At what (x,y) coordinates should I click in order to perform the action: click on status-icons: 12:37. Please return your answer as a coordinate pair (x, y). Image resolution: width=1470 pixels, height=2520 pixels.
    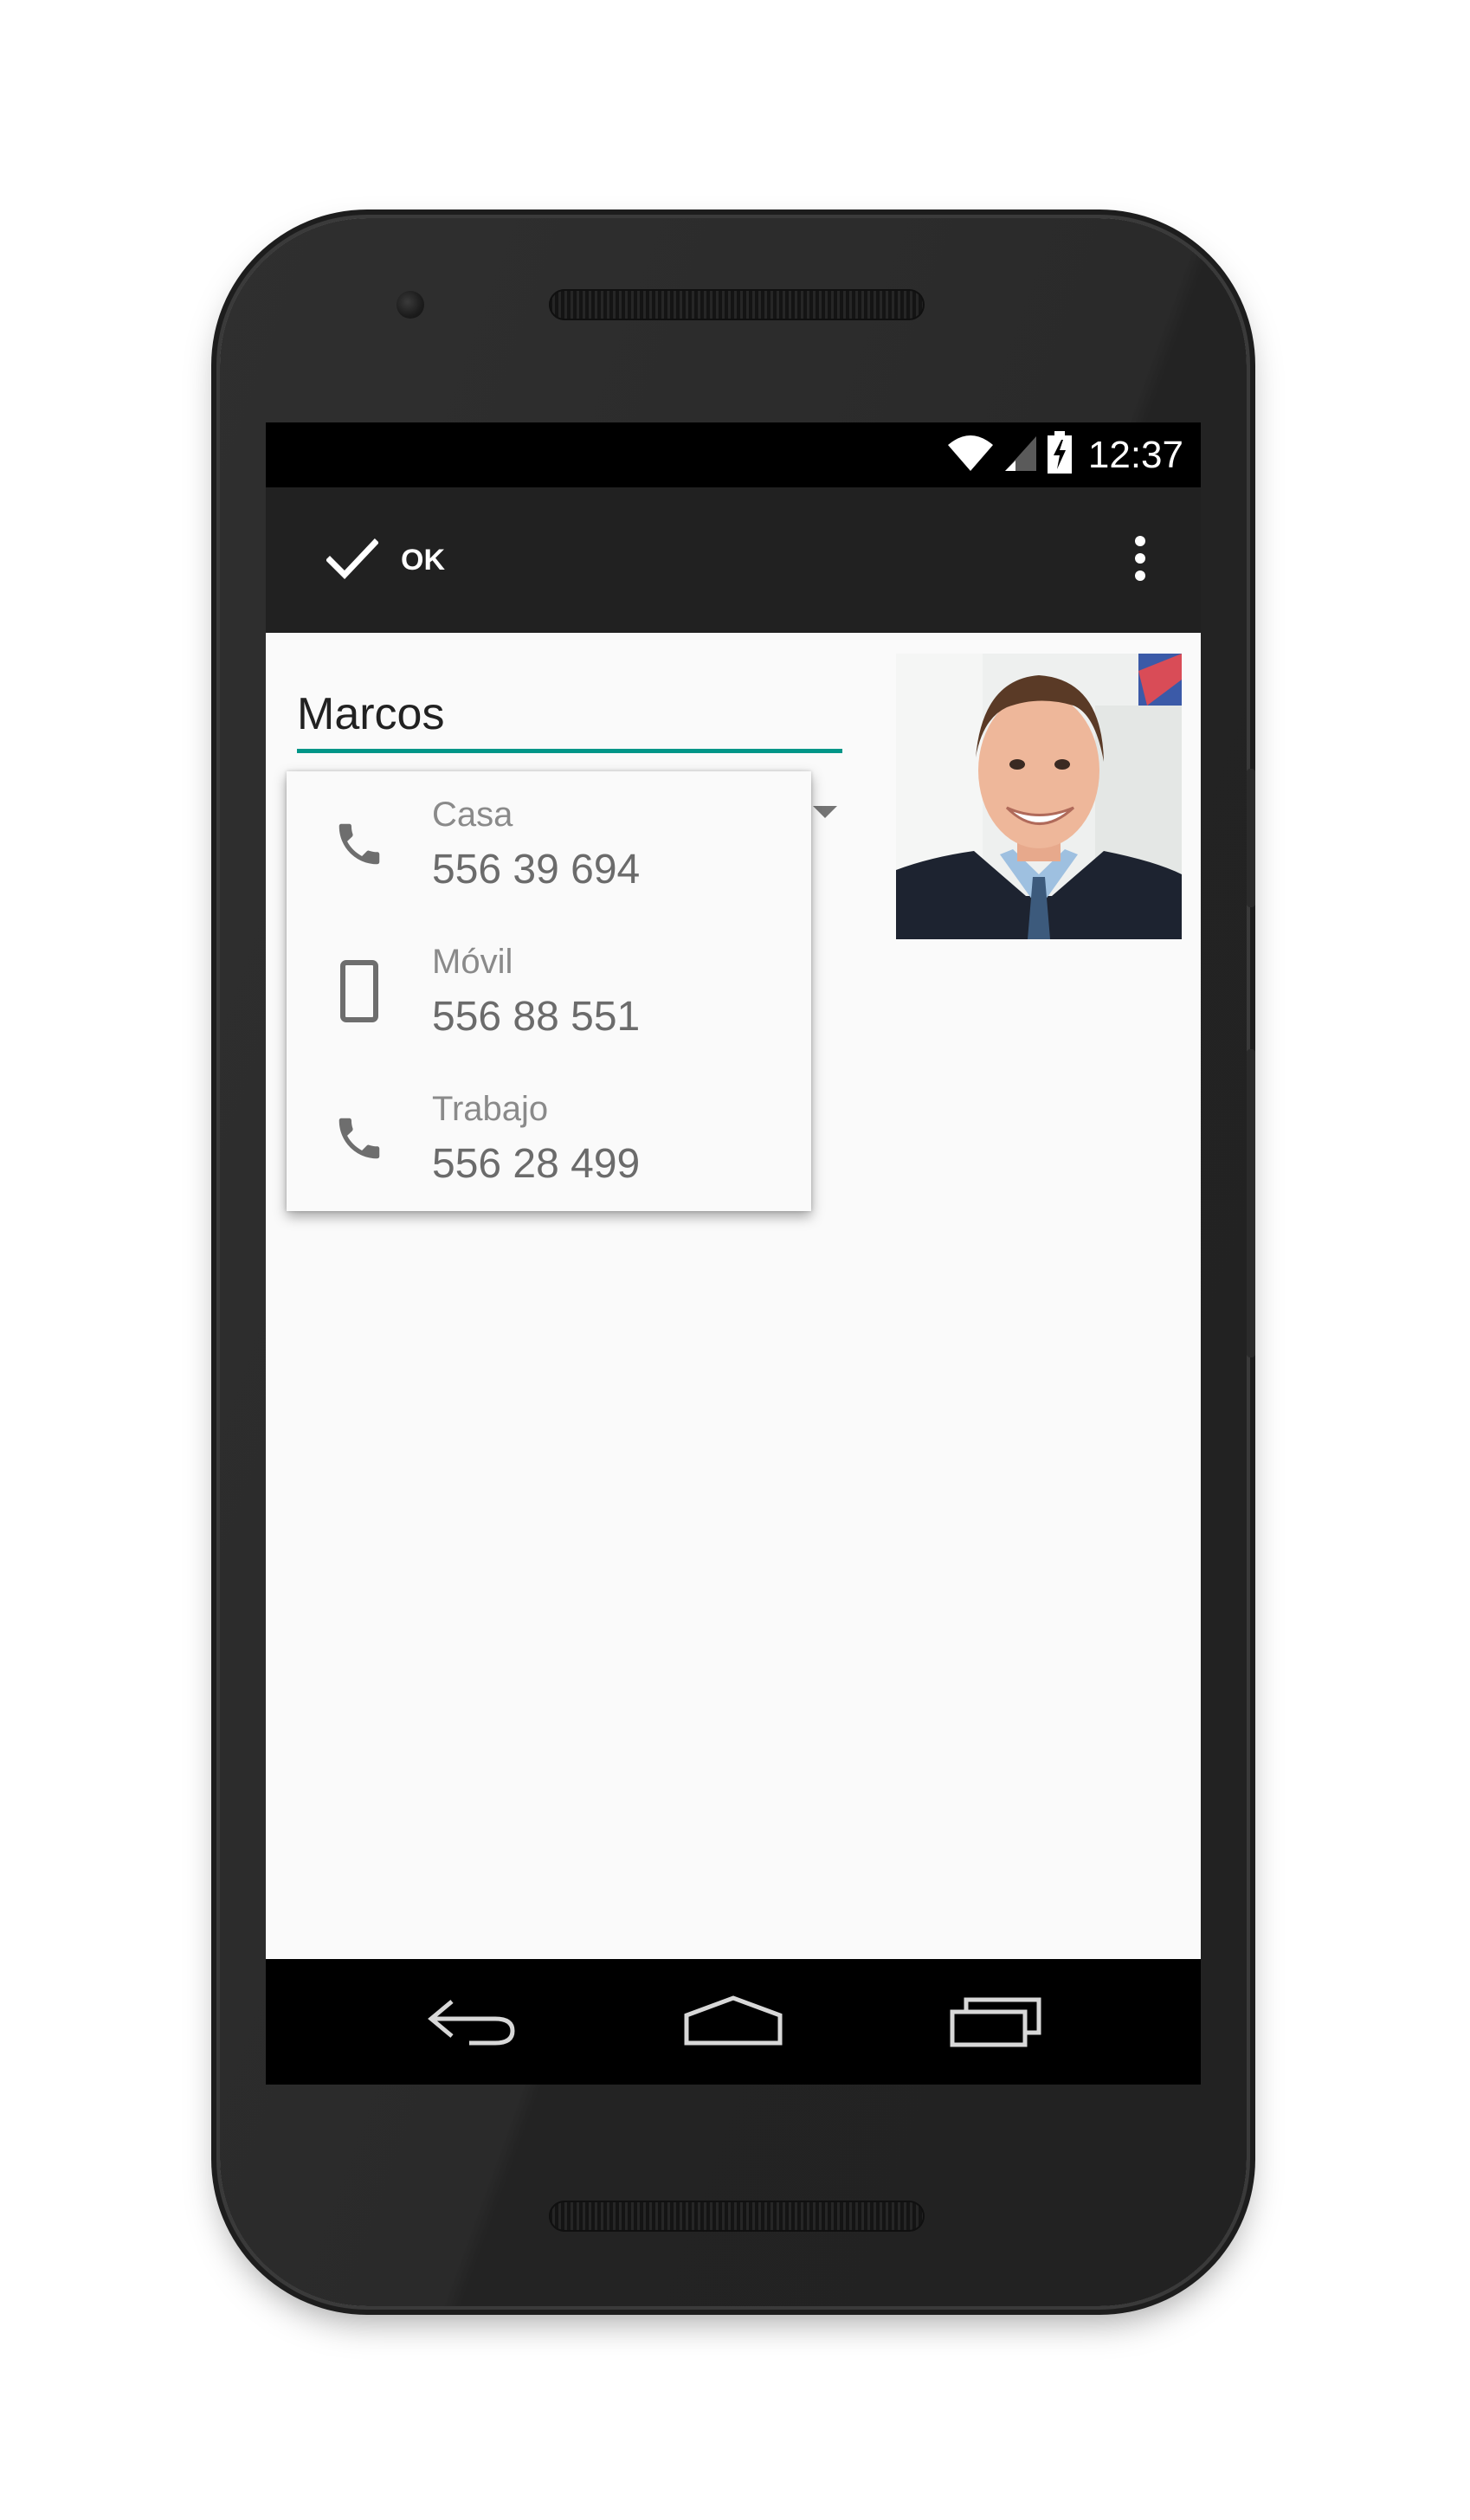
    Looking at the image, I should click on (1065, 454).